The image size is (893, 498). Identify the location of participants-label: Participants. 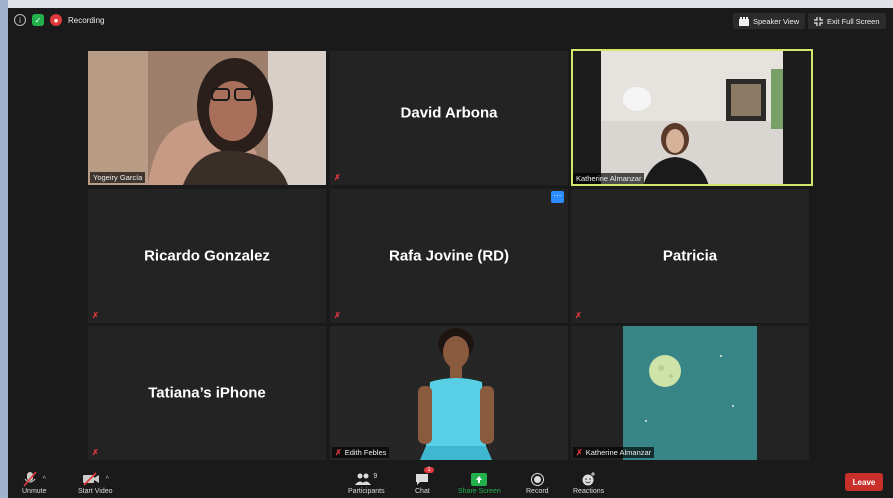
(366, 491).